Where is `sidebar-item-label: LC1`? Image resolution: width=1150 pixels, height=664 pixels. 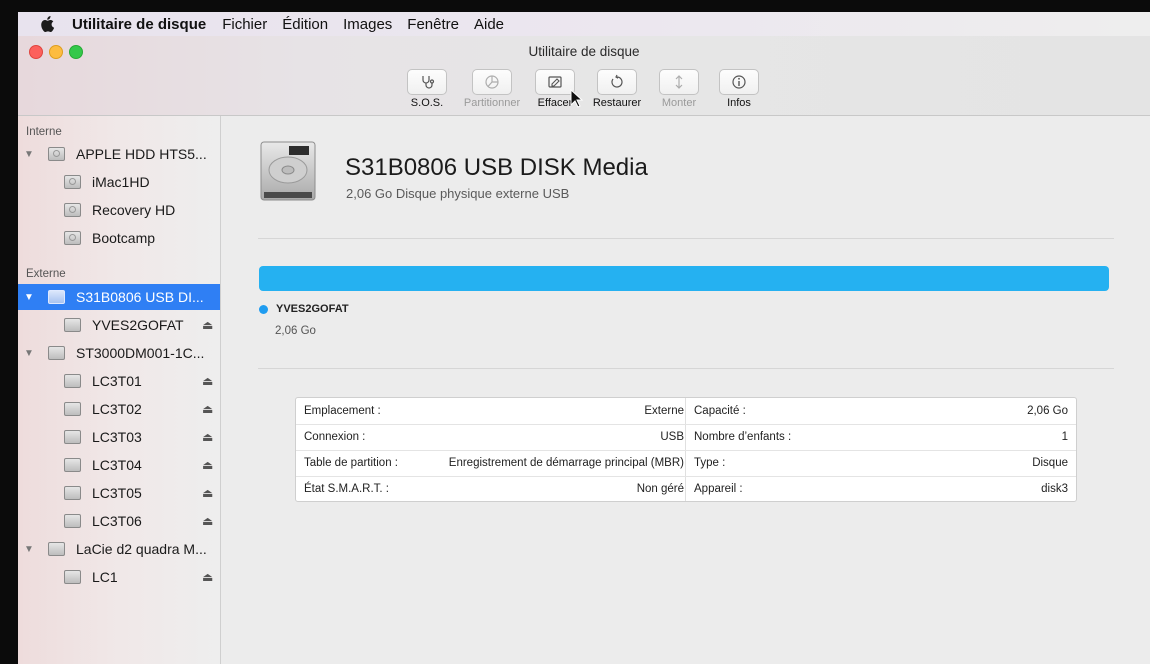
sidebar-item-label: LC1 is located at coordinates (105, 577).